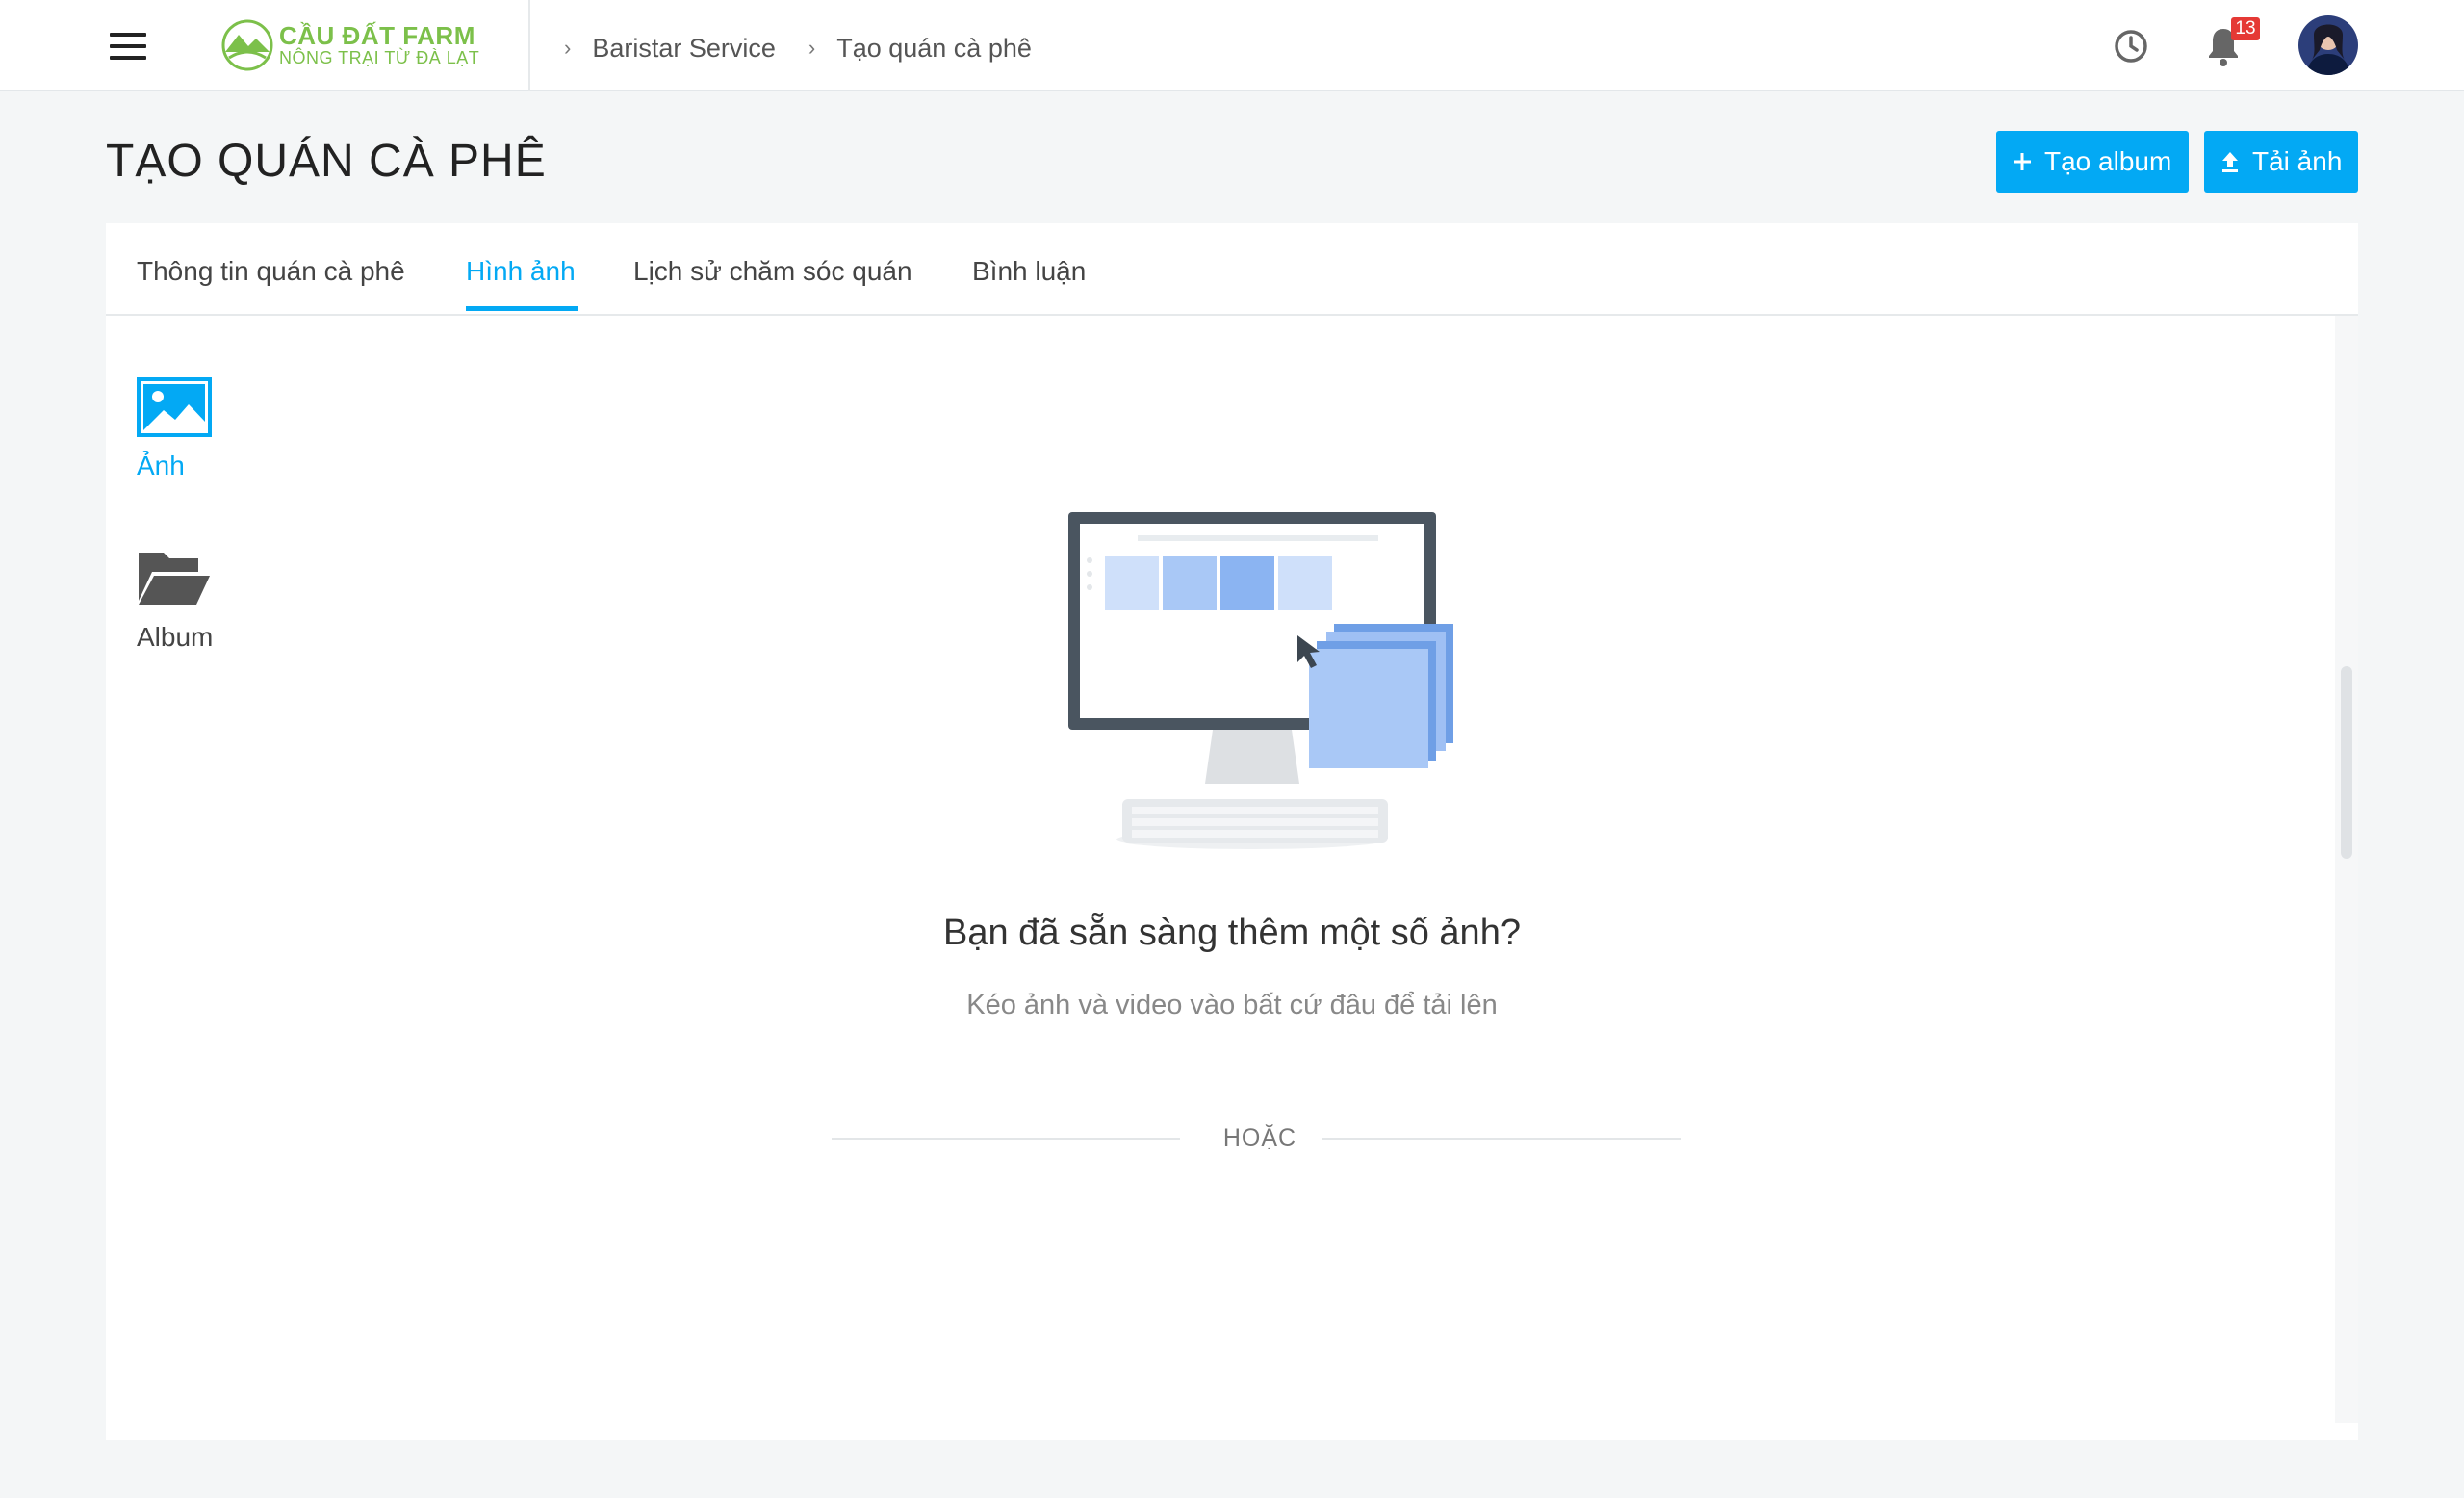 The height and width of the screenshot is (1498, 2464). Describe the element at coordinates (185, 616) in the screenshot. I see `sidebar-item-album: Album` at that location.